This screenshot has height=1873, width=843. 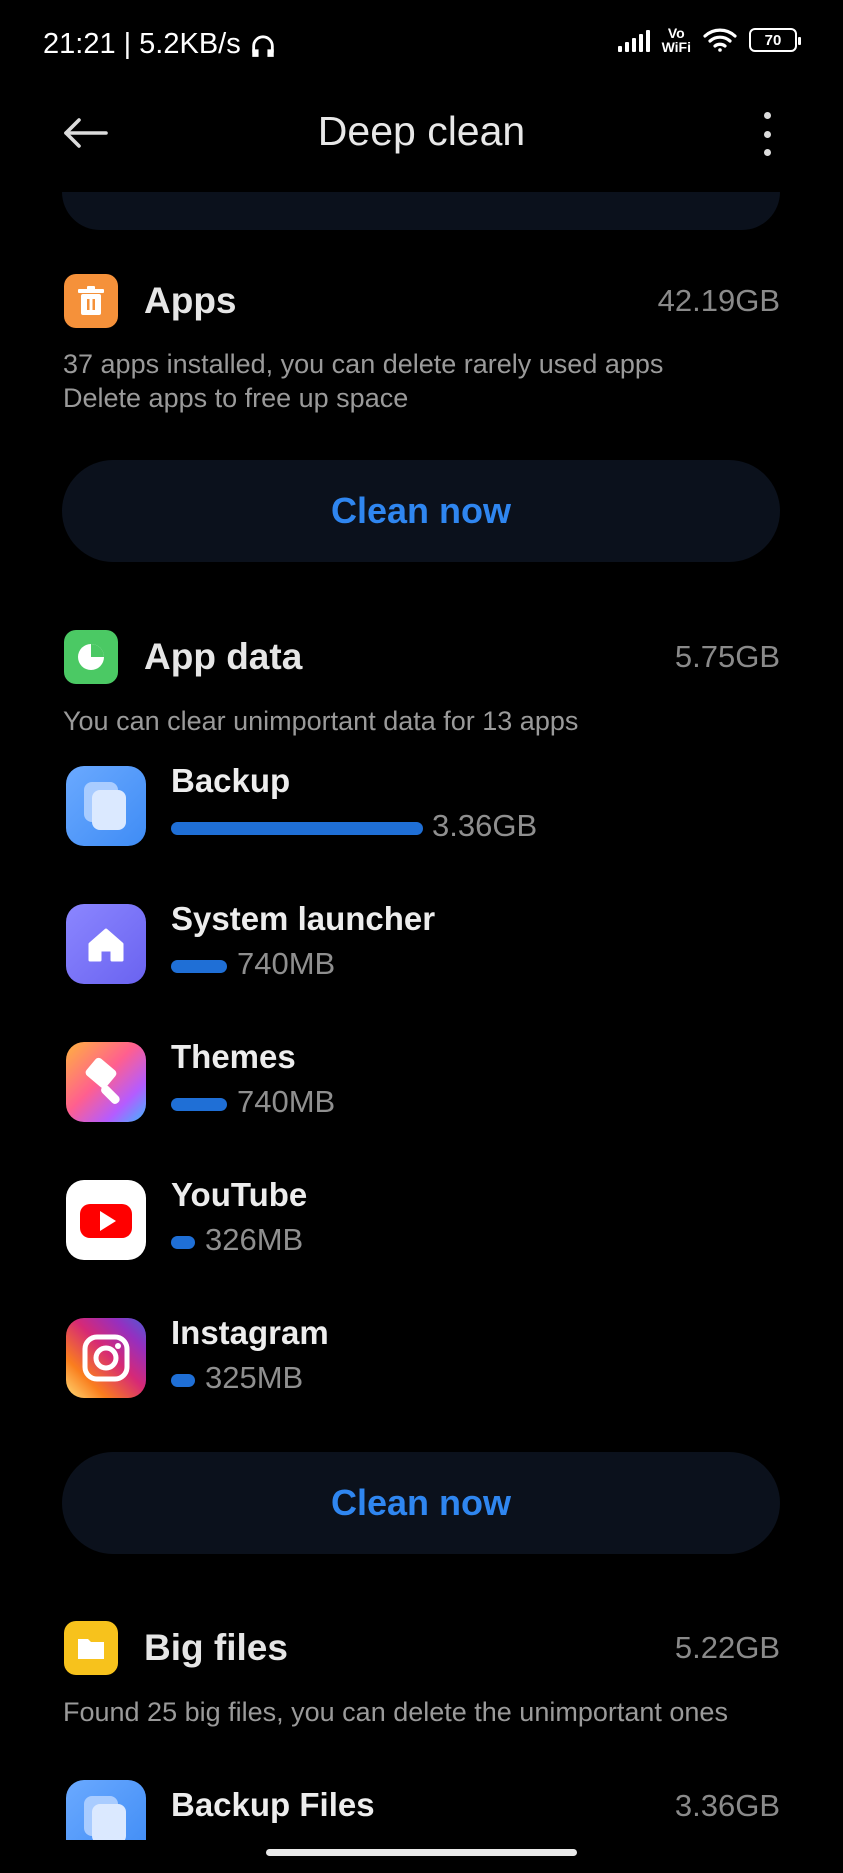 What do you see at coordinates (303, 918) in the screenshot?
I see `app-name: System launcher` at bounding box center [303, 918].